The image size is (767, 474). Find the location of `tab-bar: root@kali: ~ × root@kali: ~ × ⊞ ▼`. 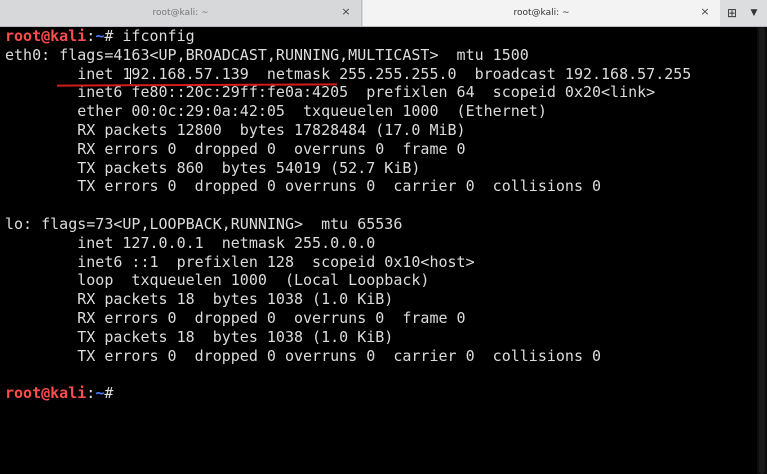

tab-bar: root@kali: ~ × root@kali: ~ × ⊞ ▼ is located at coordinates (383, 13).